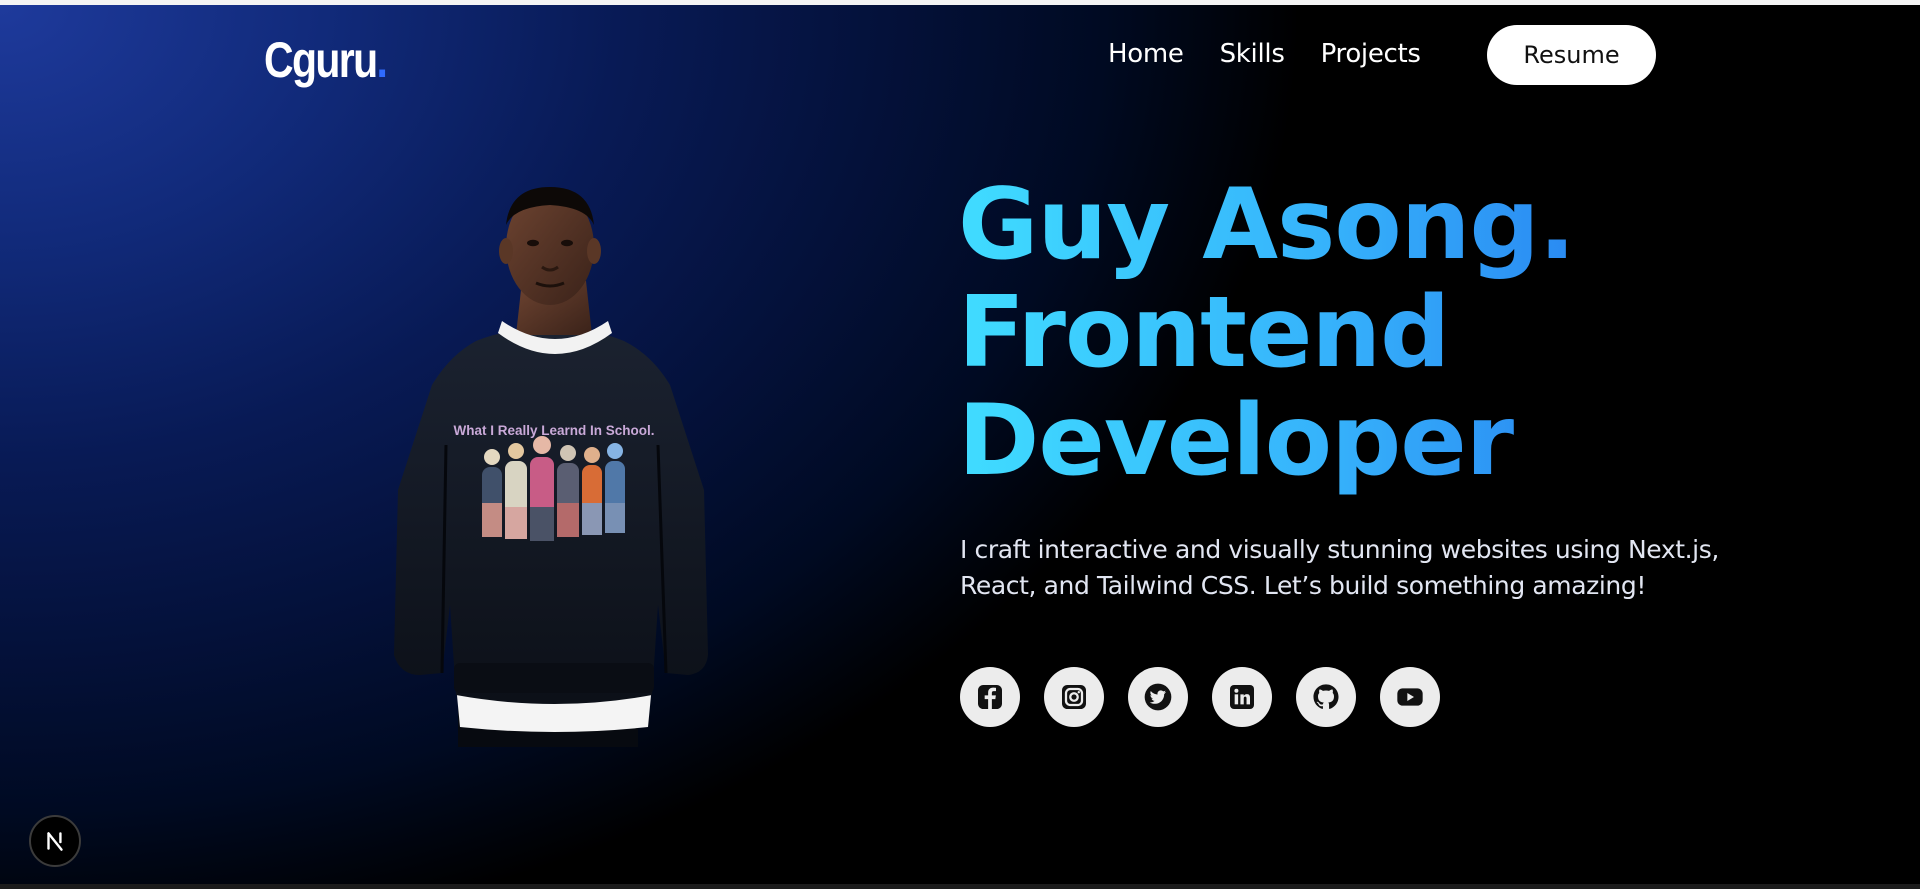  I want to click on browser-bottom-edge, so click(960, 886).